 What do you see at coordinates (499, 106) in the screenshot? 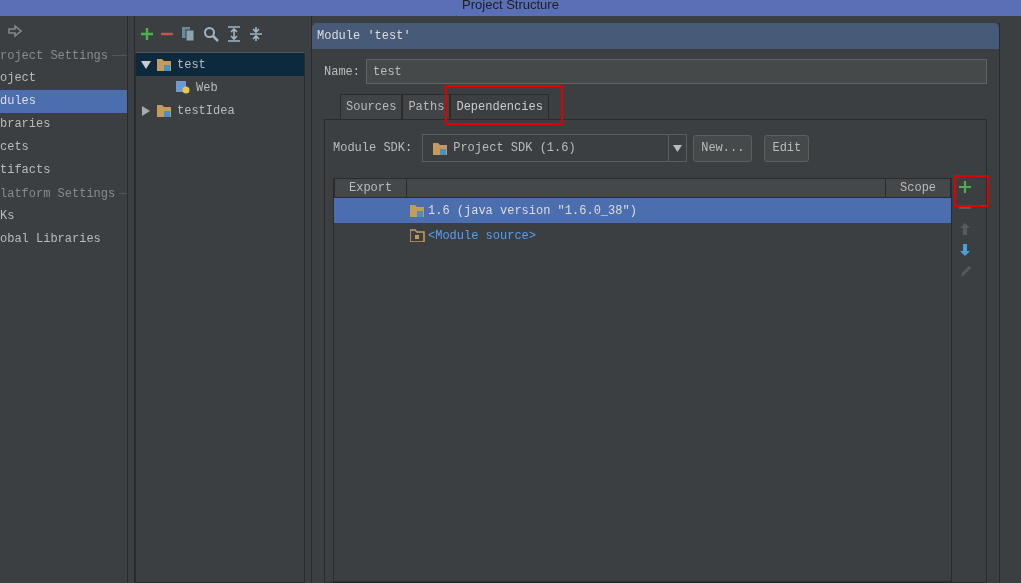
I see `tab: Dependencies` at bounding box center [499, 106].